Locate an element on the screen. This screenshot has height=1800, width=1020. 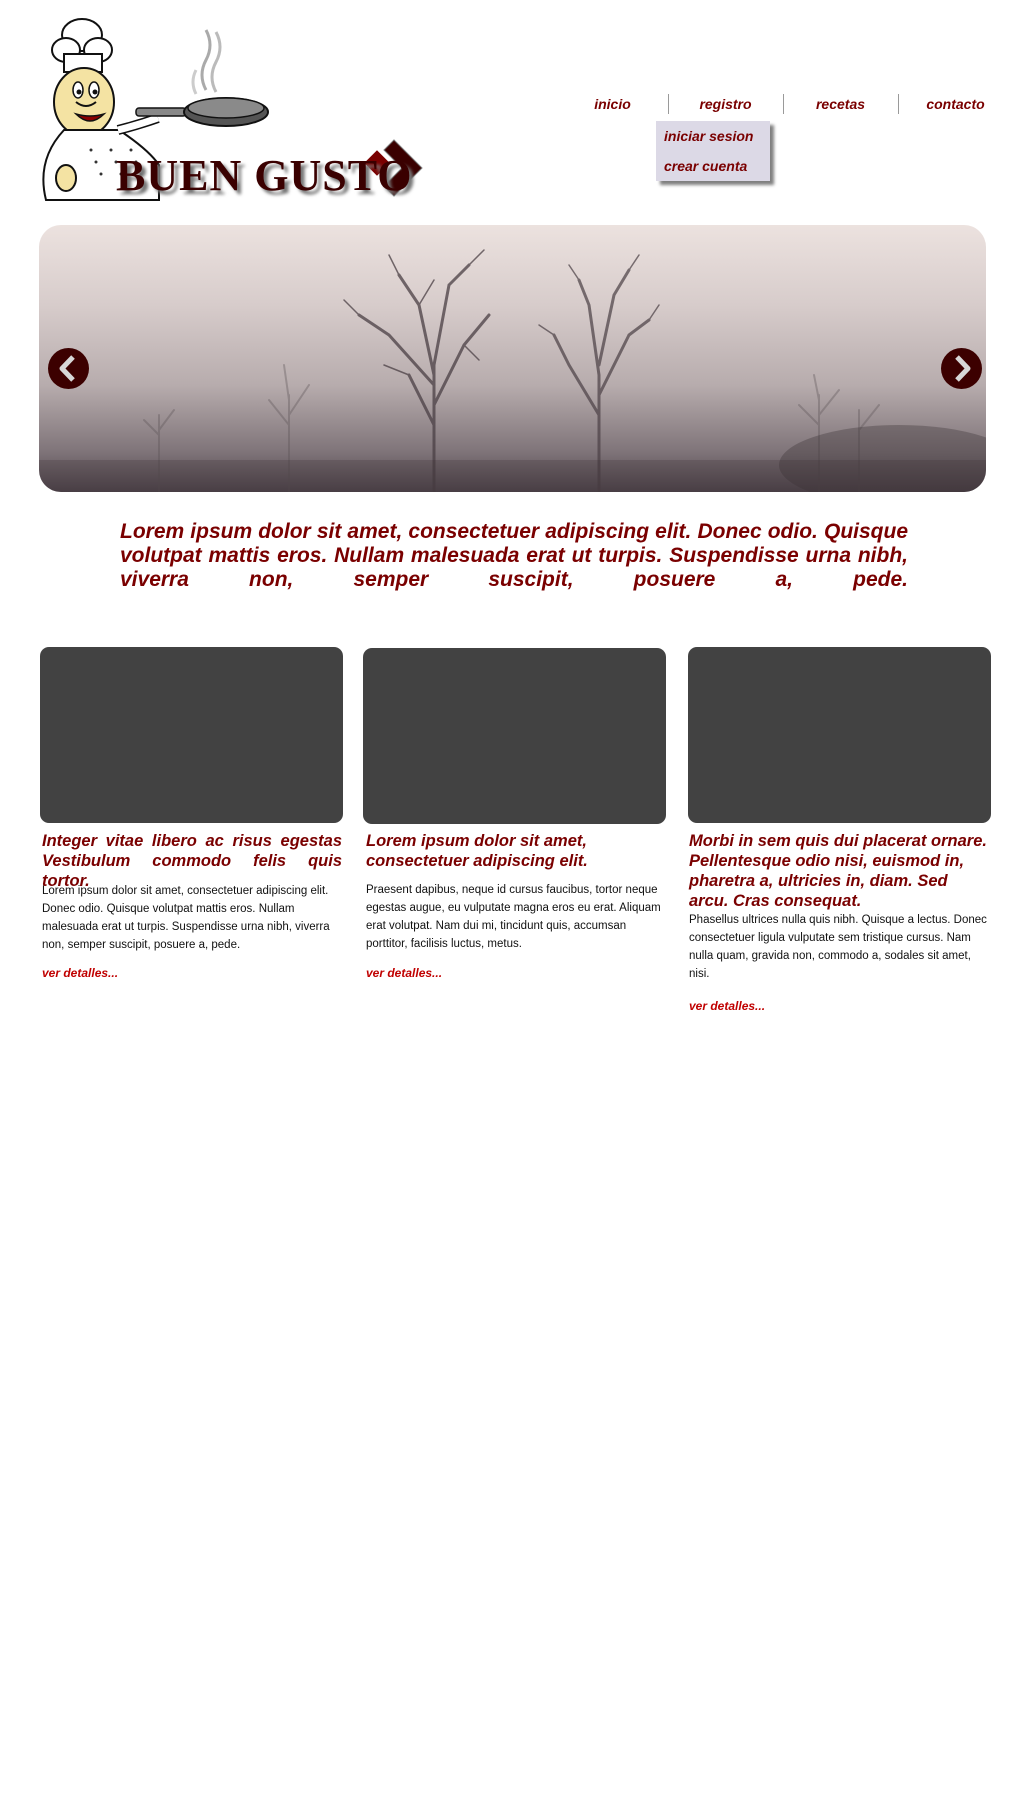
nav-item-inicio: inicio is located at coordinates (612, 104).